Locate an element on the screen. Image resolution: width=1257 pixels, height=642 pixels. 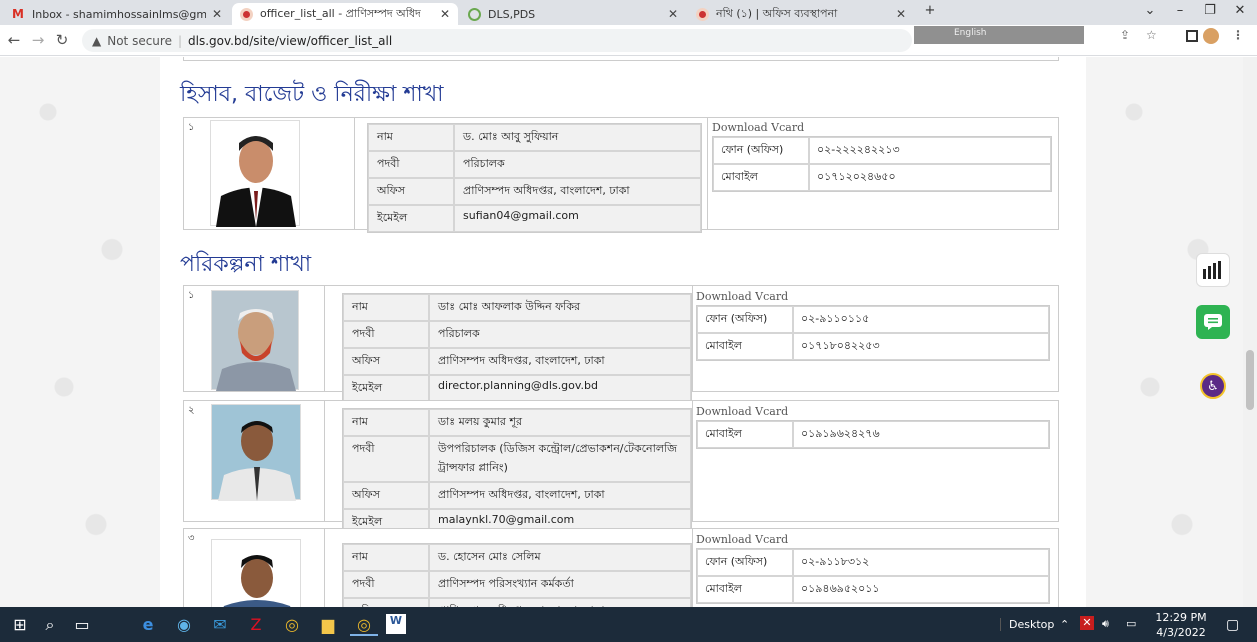
tab-gmail: M Inbox - shamimhossainlms@gma ✕ is located at coordinates (117, 14).